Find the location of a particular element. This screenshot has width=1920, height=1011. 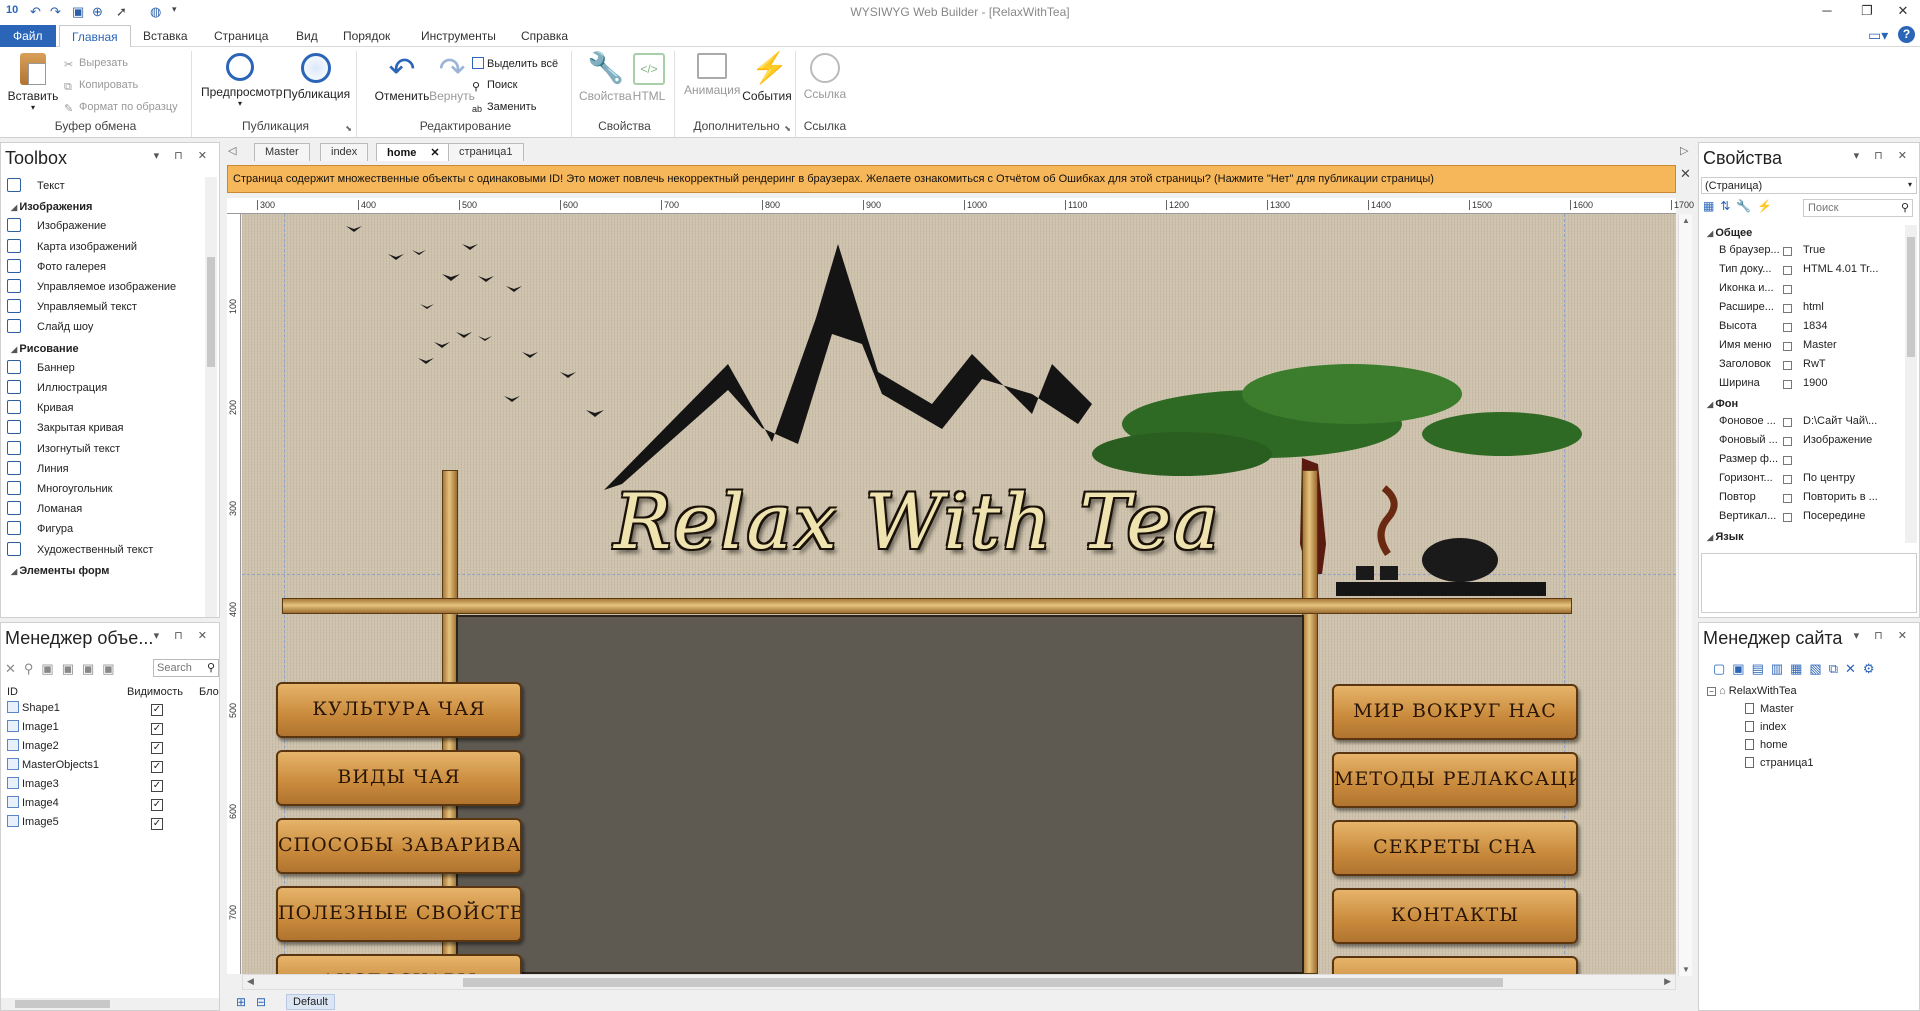

property-row: Ширина 1900 is located at coordinates (1801, 386).